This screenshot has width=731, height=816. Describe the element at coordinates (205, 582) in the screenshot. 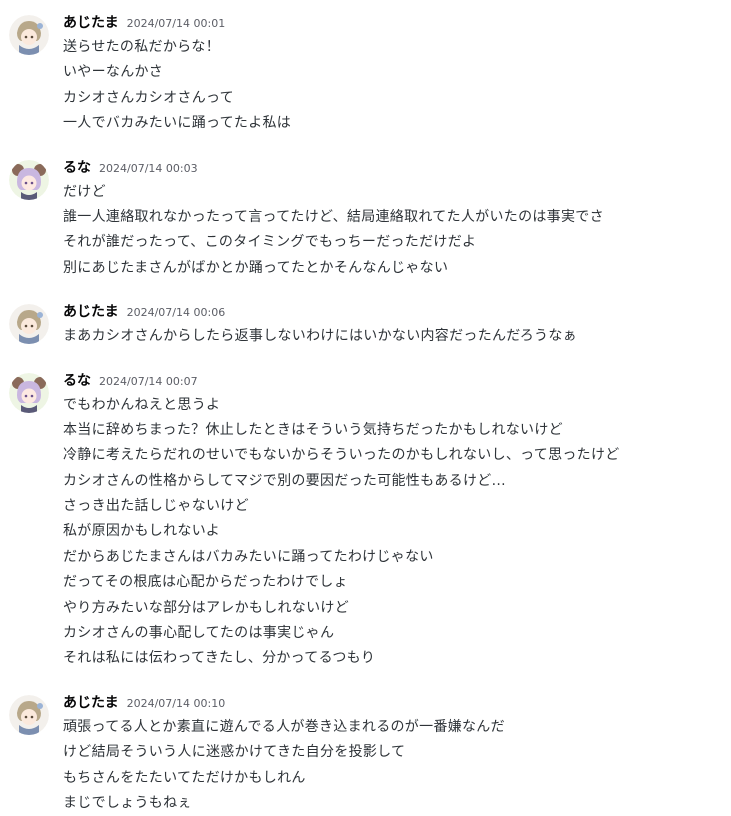

I see `message-line: だってその根底は心配からだったわけでしょ` at that location.